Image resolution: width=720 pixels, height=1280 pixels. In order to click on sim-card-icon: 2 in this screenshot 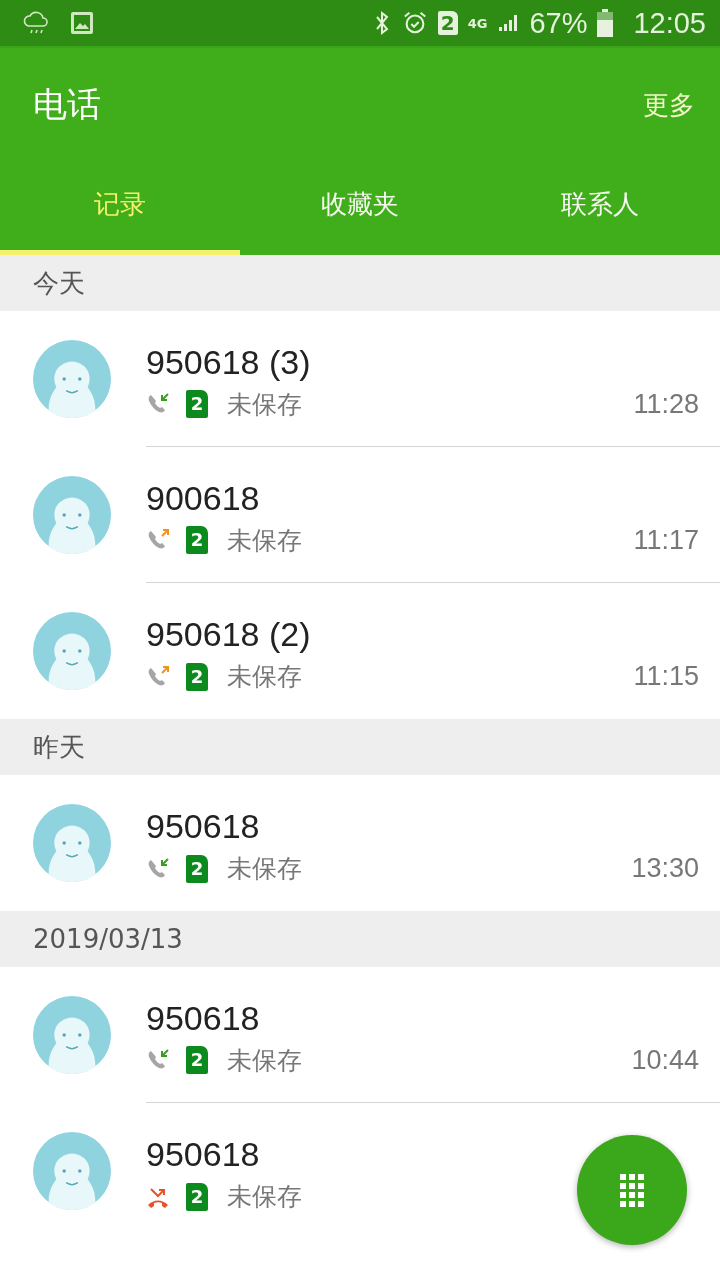, I will do `click(447, 23)`.